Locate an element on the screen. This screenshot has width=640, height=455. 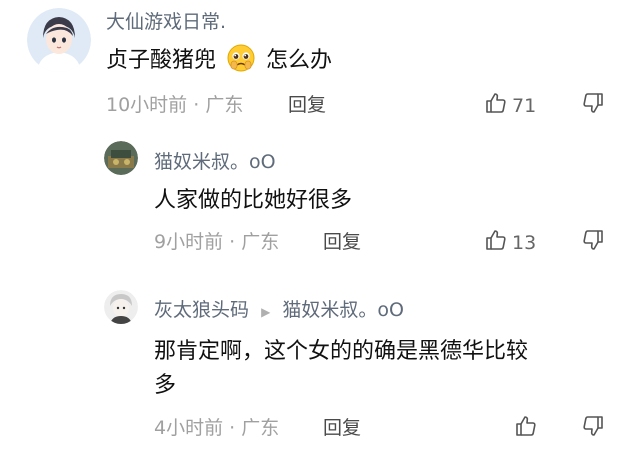
right-triangle-icon: ▶ is located at coordinates (266, 312).